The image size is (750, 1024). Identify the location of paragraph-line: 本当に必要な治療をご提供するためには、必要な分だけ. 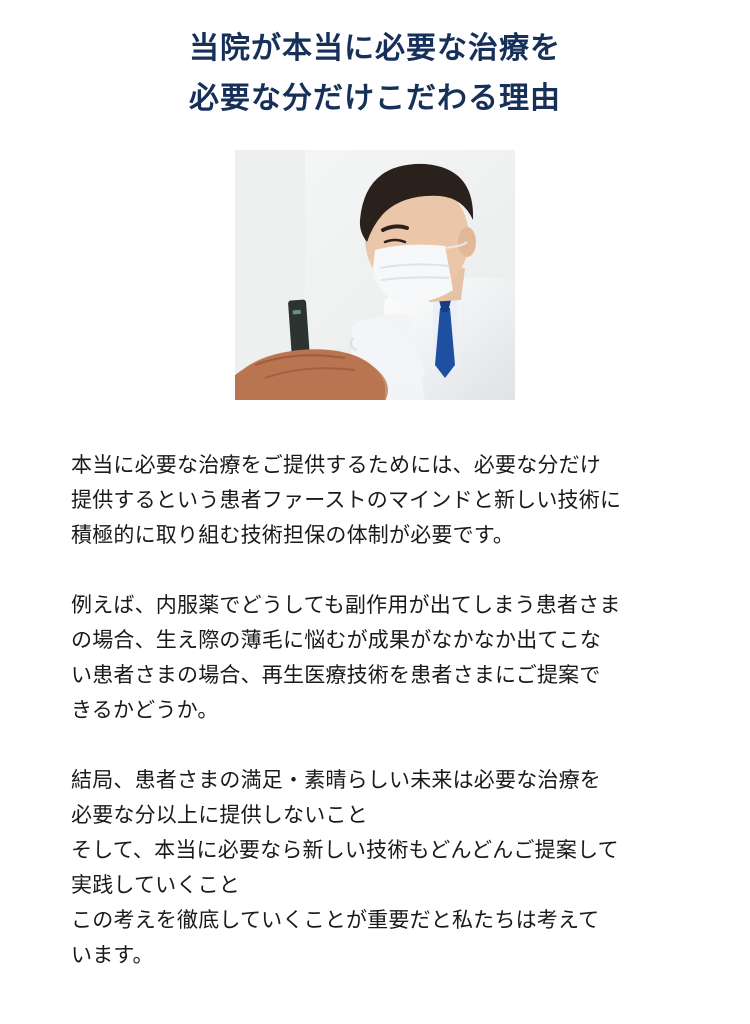
(336, 465).